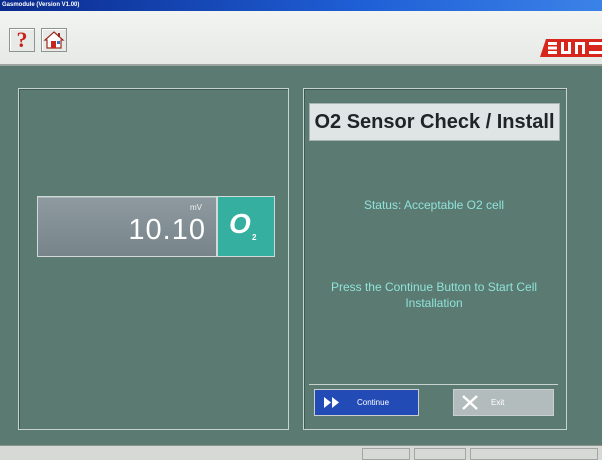 The height and width of the screenshot is (460, 602). Describe the element at coordinates (240, 223) in the screenshot. I see `o2-badge-letter: O` at that location.